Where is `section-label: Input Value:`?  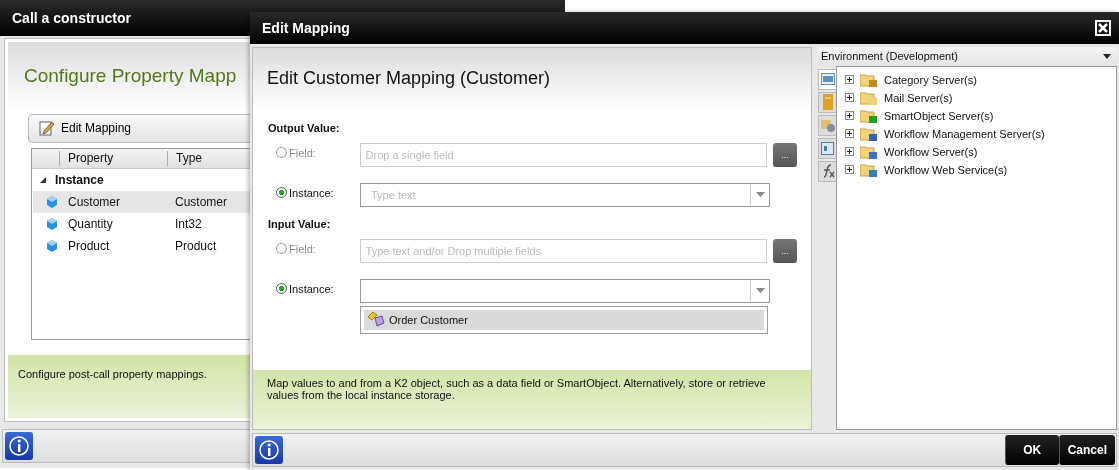 section-label: Input Value: is located at coordinates (300, 224).